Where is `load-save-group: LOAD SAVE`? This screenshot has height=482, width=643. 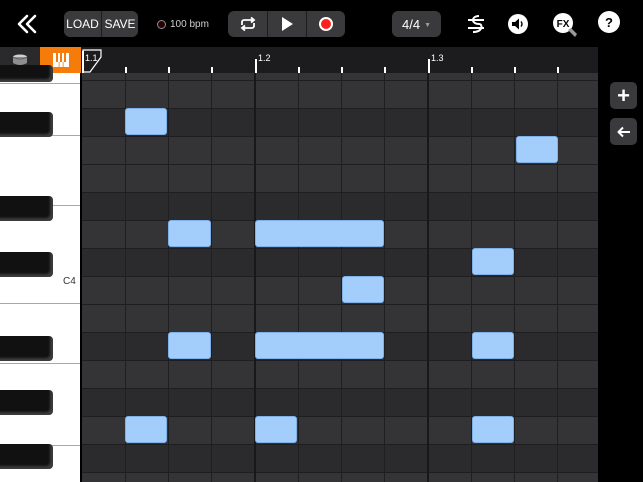 load-save-group: LOAD SAVE is located at coordinates (101, 24).